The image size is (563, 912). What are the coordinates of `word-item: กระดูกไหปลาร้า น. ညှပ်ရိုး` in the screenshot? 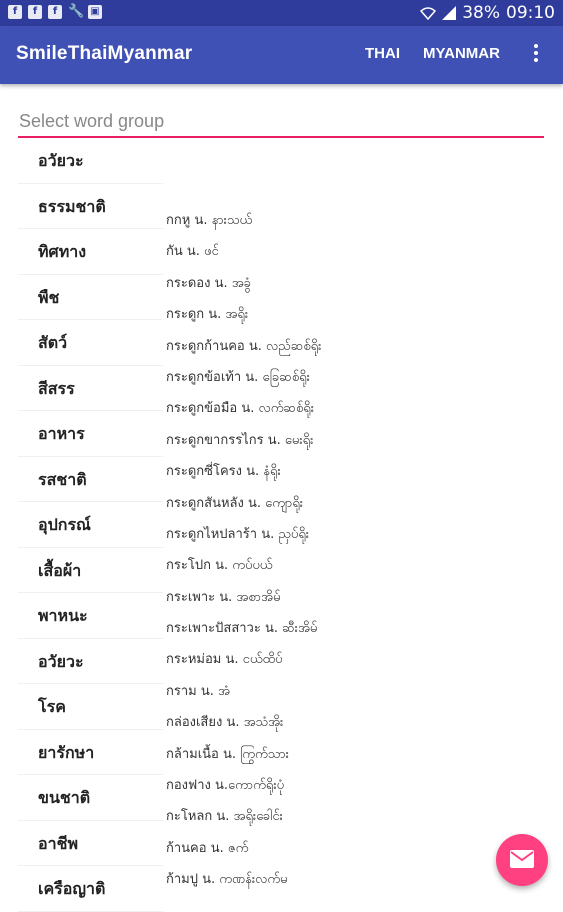 It's located at (361, 534).